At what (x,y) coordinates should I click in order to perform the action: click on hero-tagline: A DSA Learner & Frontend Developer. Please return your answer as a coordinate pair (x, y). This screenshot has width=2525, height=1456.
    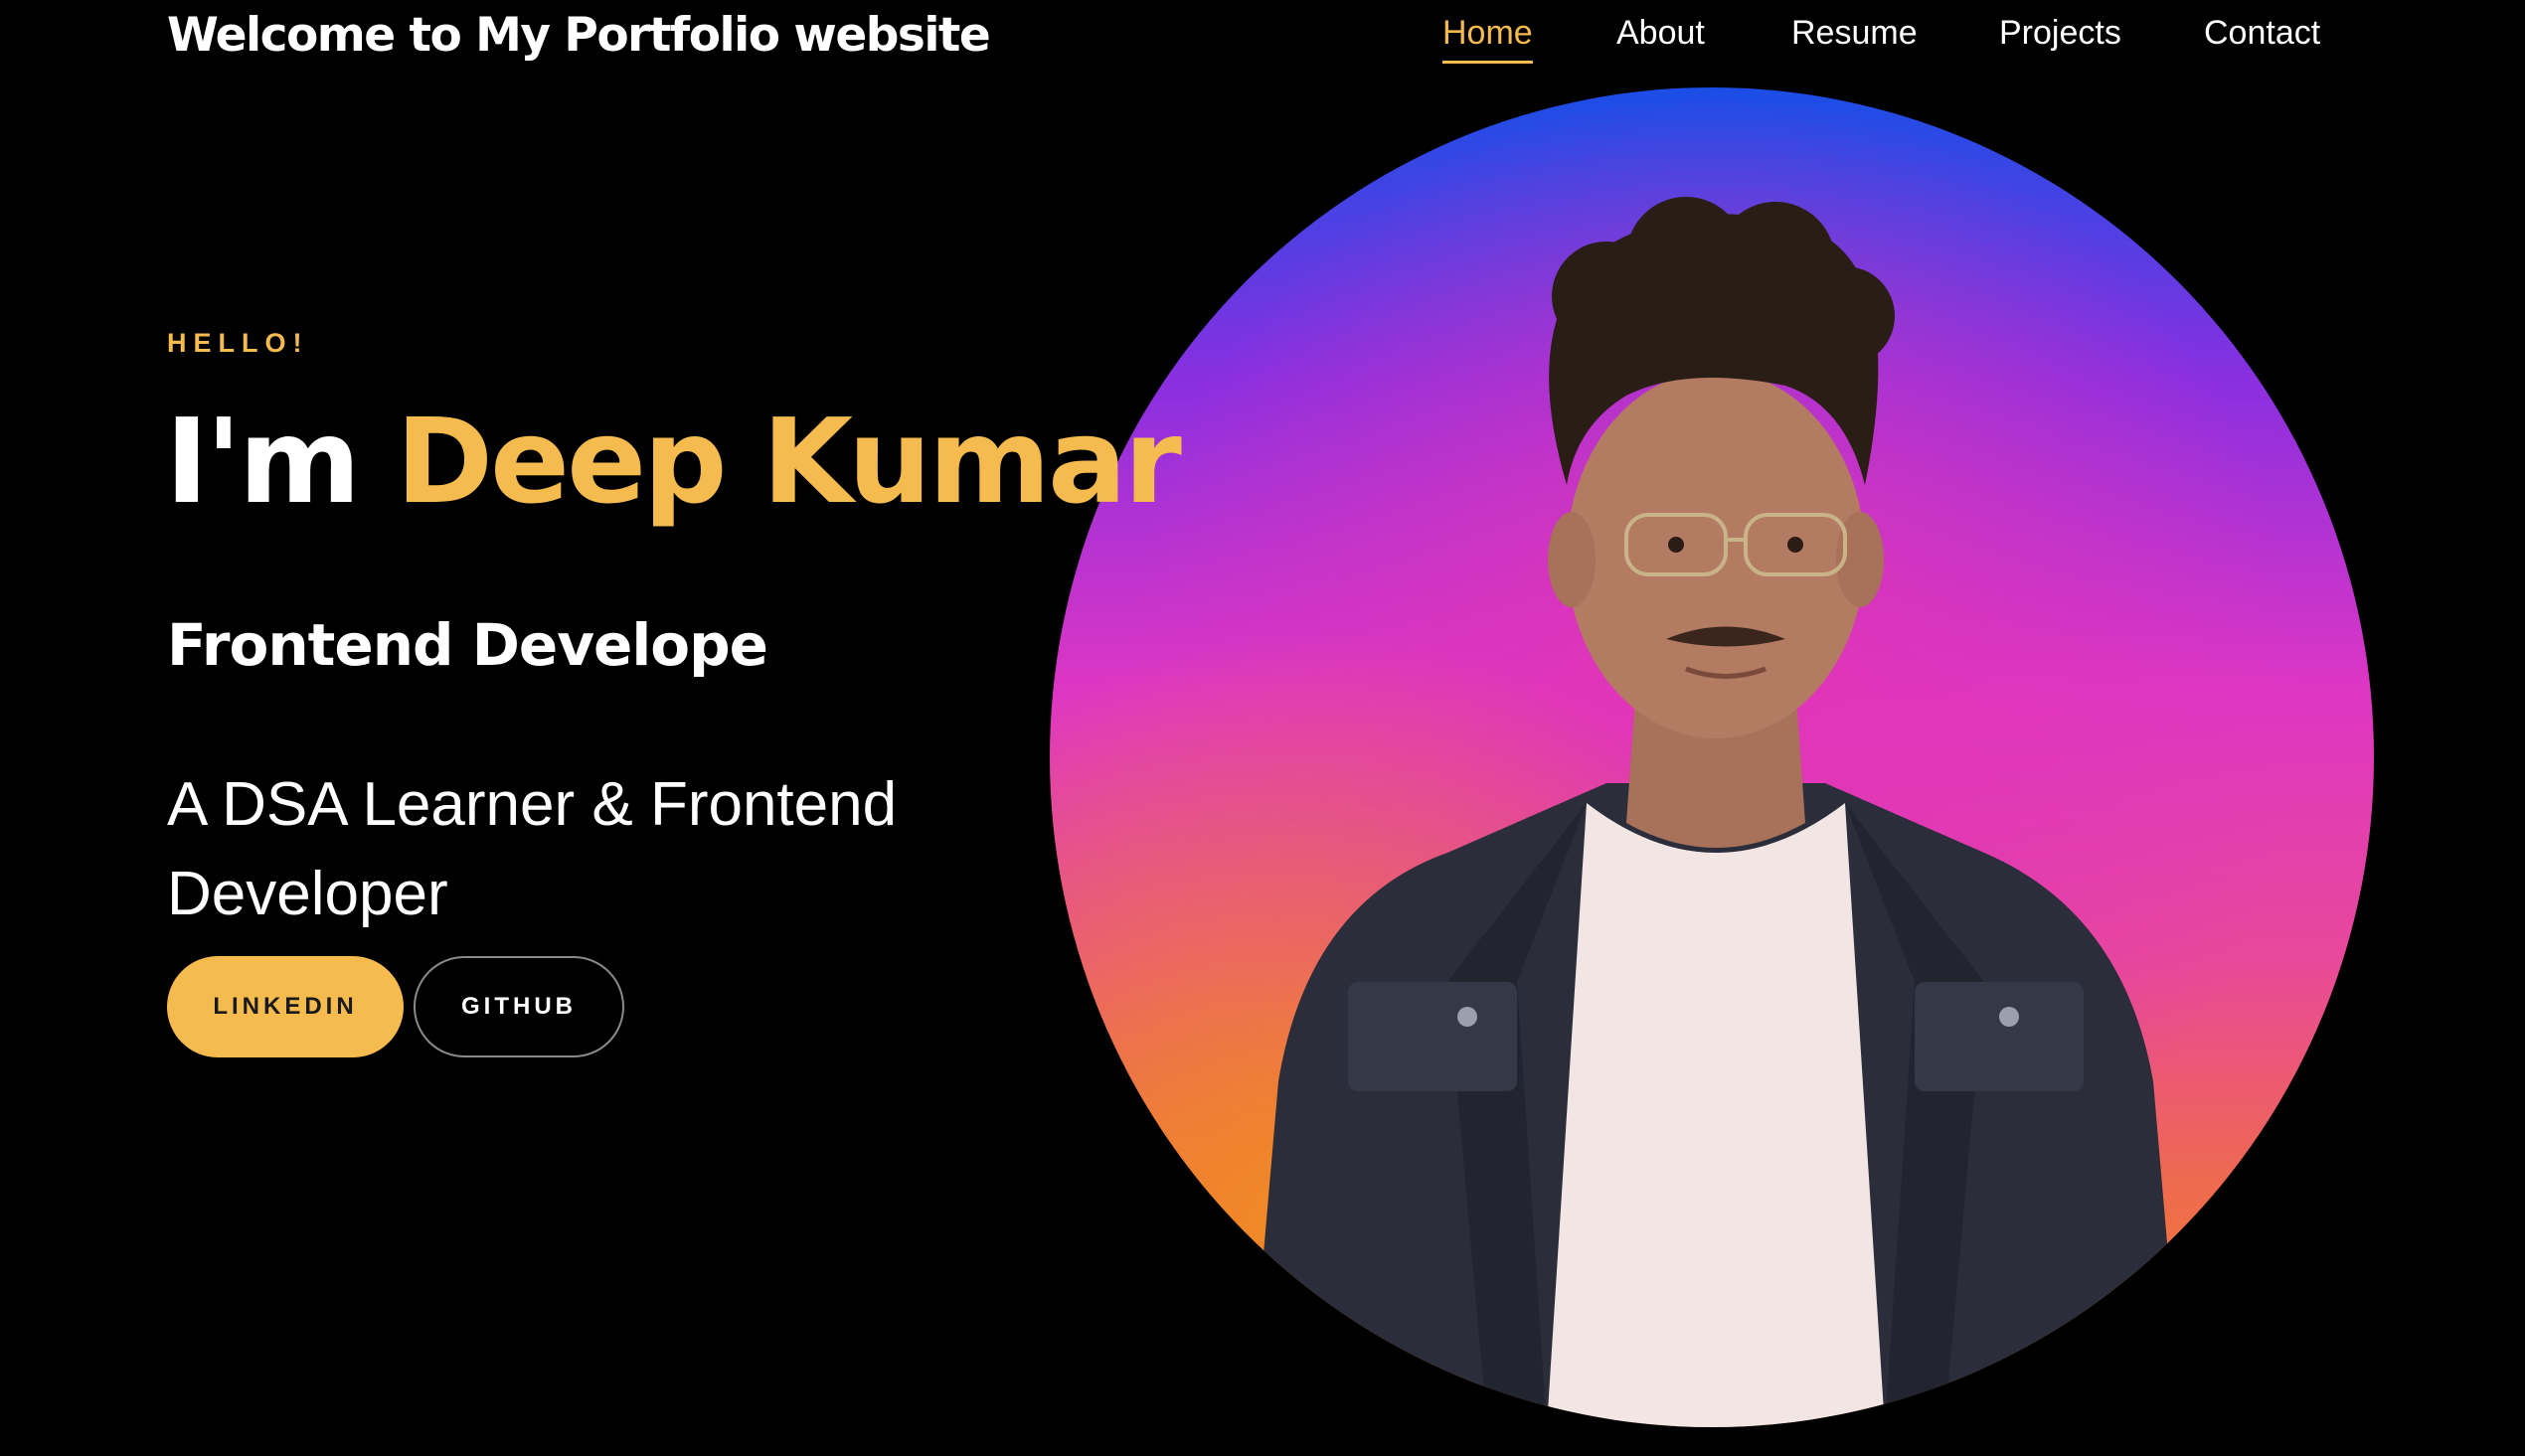
    Looking at the image, I should click on (532, 849).